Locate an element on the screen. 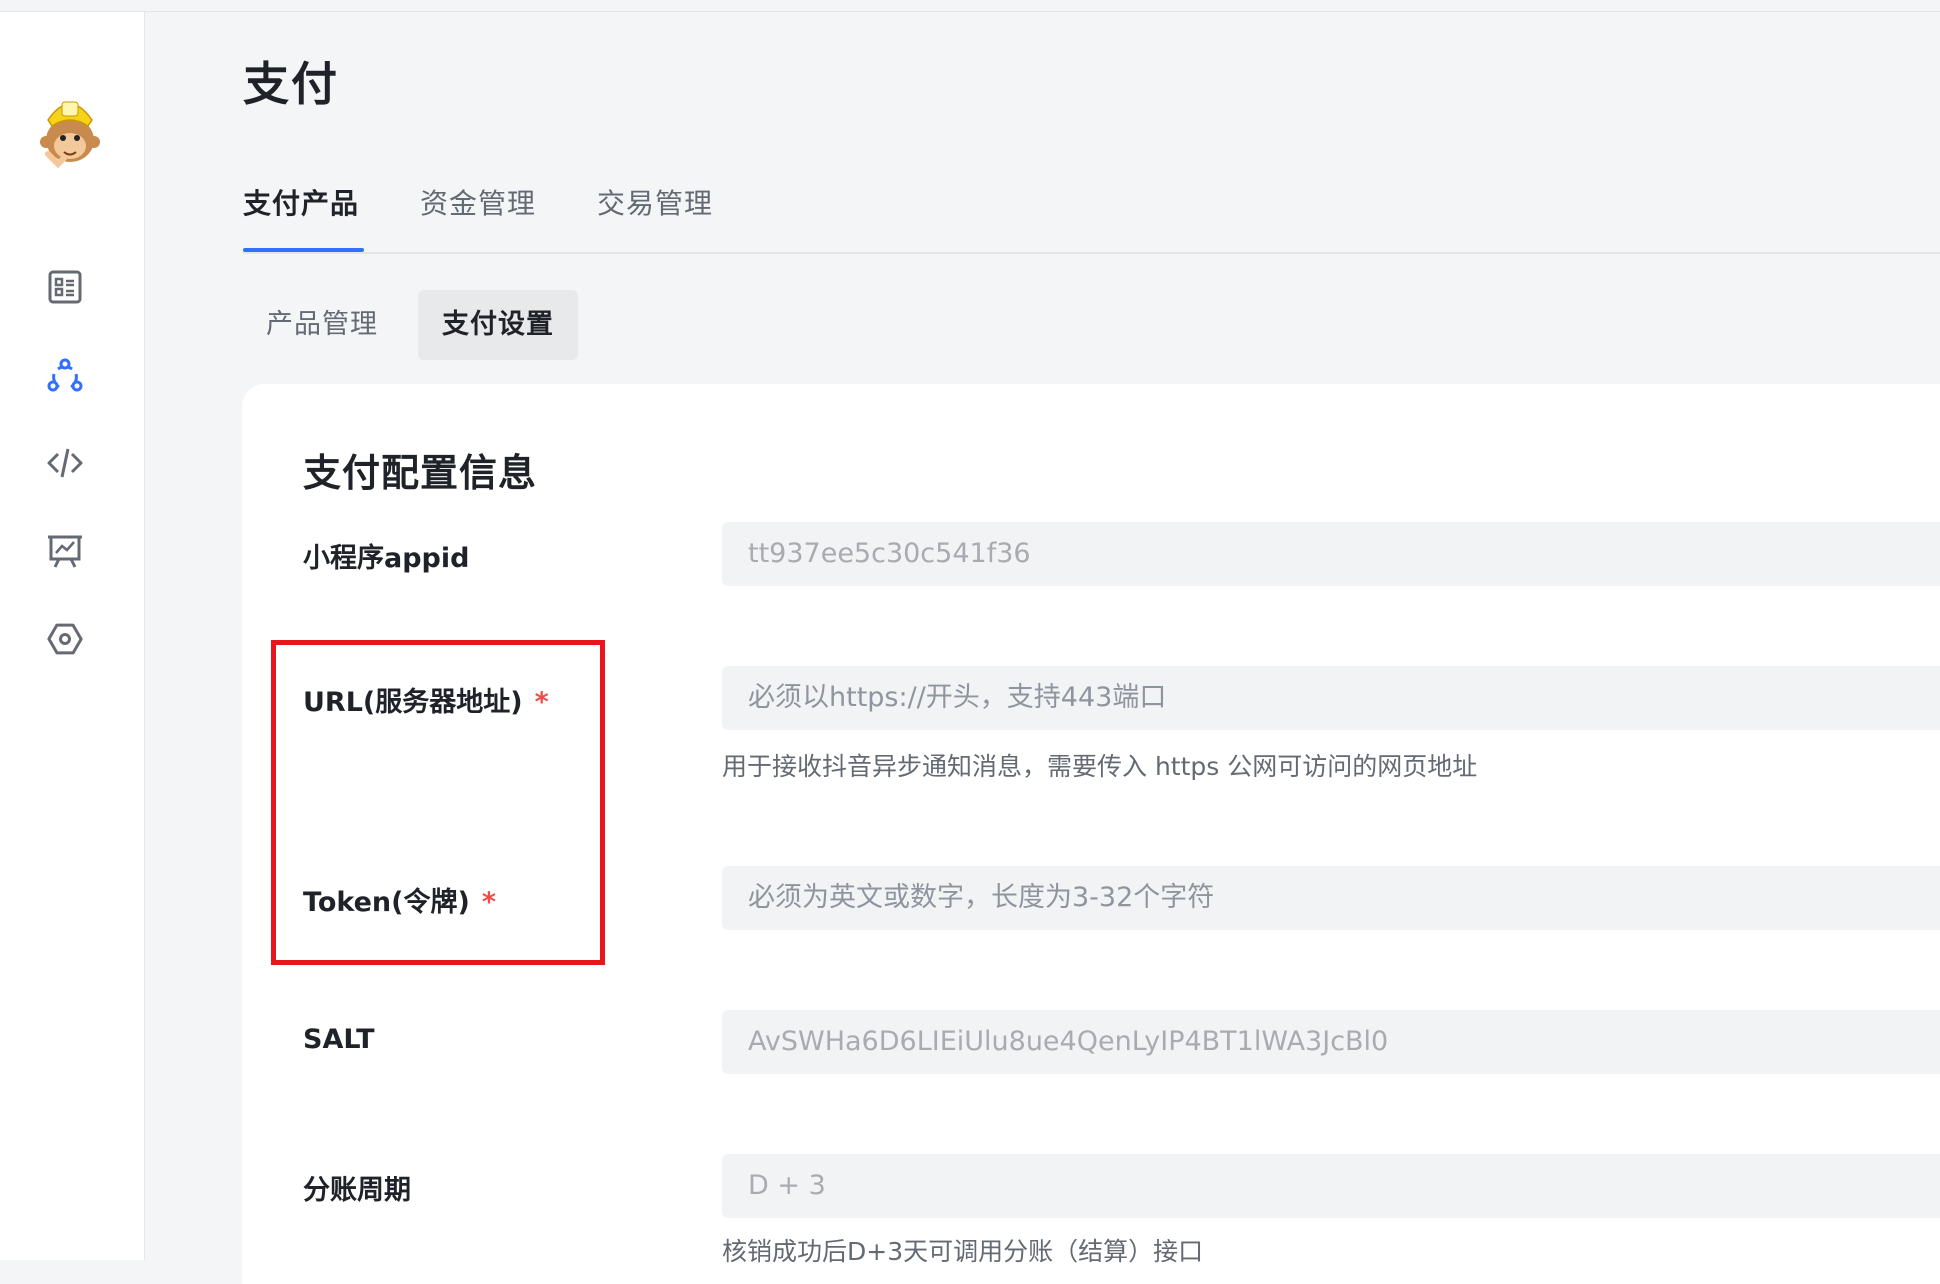 The width and height of the screenshot is (1940, 1284). sidebar is located at coordinates (72, 636).